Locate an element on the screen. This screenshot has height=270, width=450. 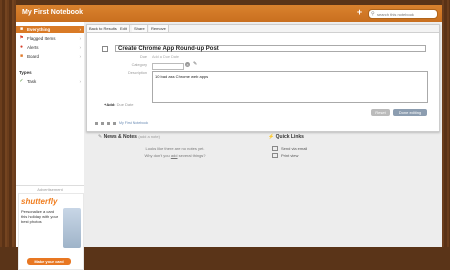
print-icon is located at coordinates (275, 156).